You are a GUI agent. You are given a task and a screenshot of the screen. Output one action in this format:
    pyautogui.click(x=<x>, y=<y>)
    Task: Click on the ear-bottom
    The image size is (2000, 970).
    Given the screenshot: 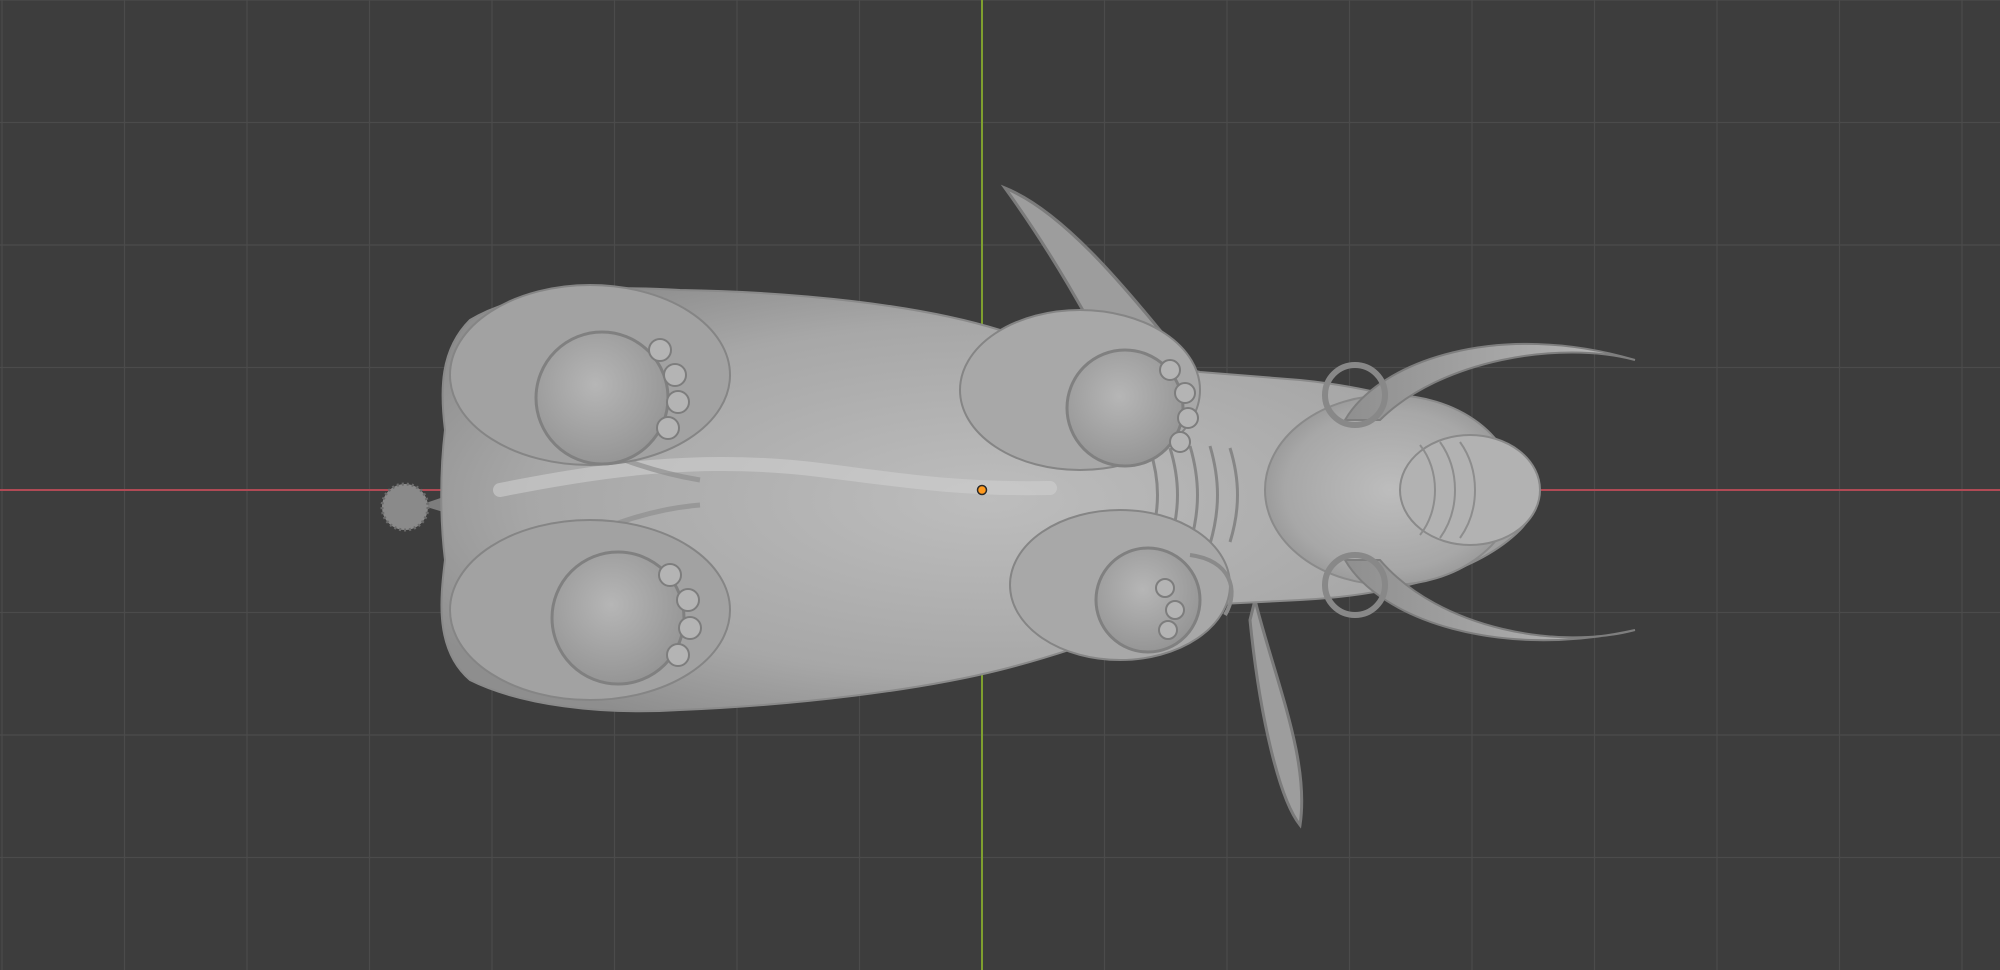 What is the action you would take?
    pyautogui.click(x=1276, y=714)
    